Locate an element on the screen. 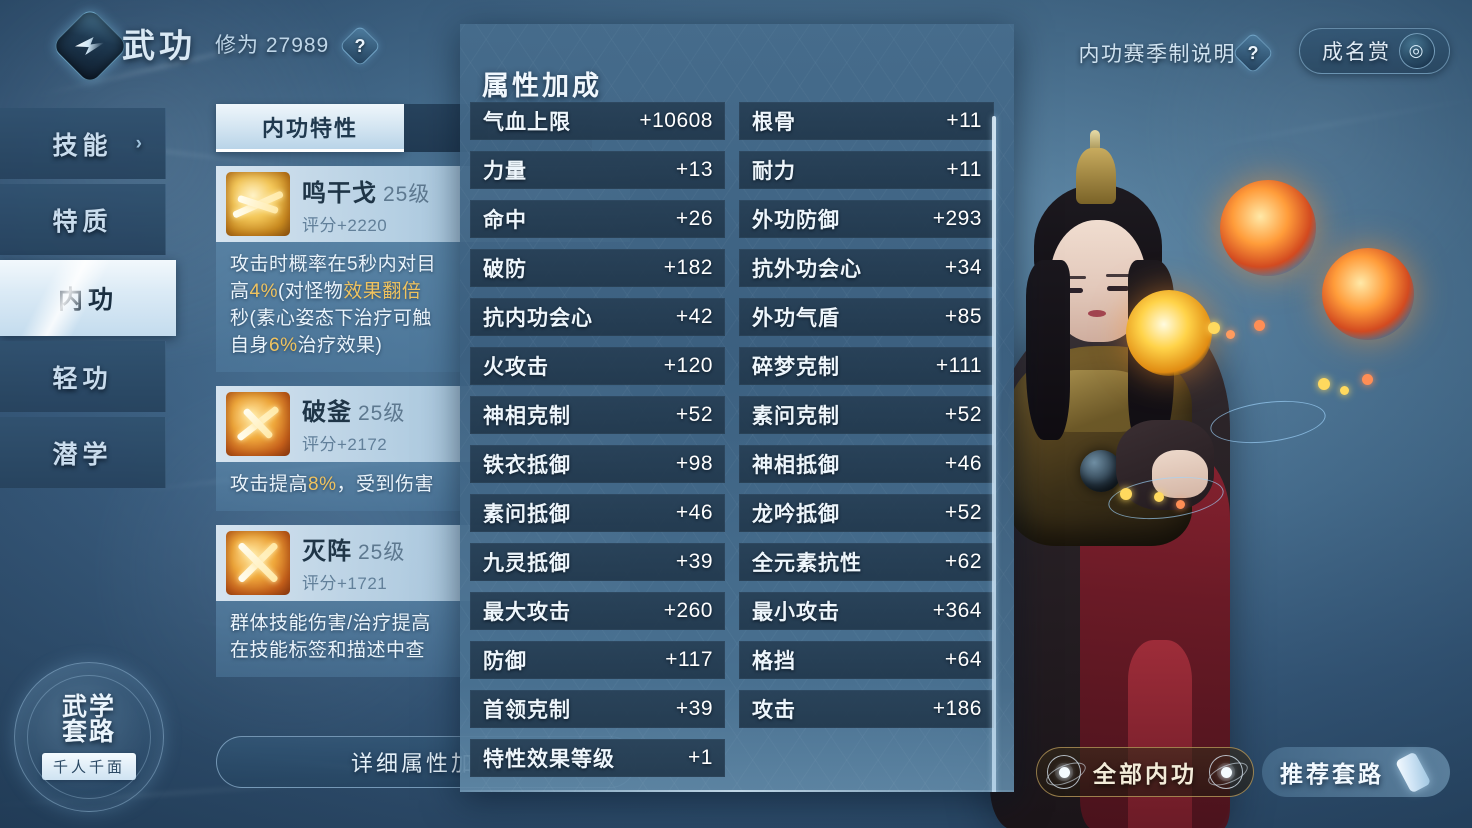 The image size is (1472, 828). attribute-row: 气血上限 +10608 is located at coordinates (597, 121).